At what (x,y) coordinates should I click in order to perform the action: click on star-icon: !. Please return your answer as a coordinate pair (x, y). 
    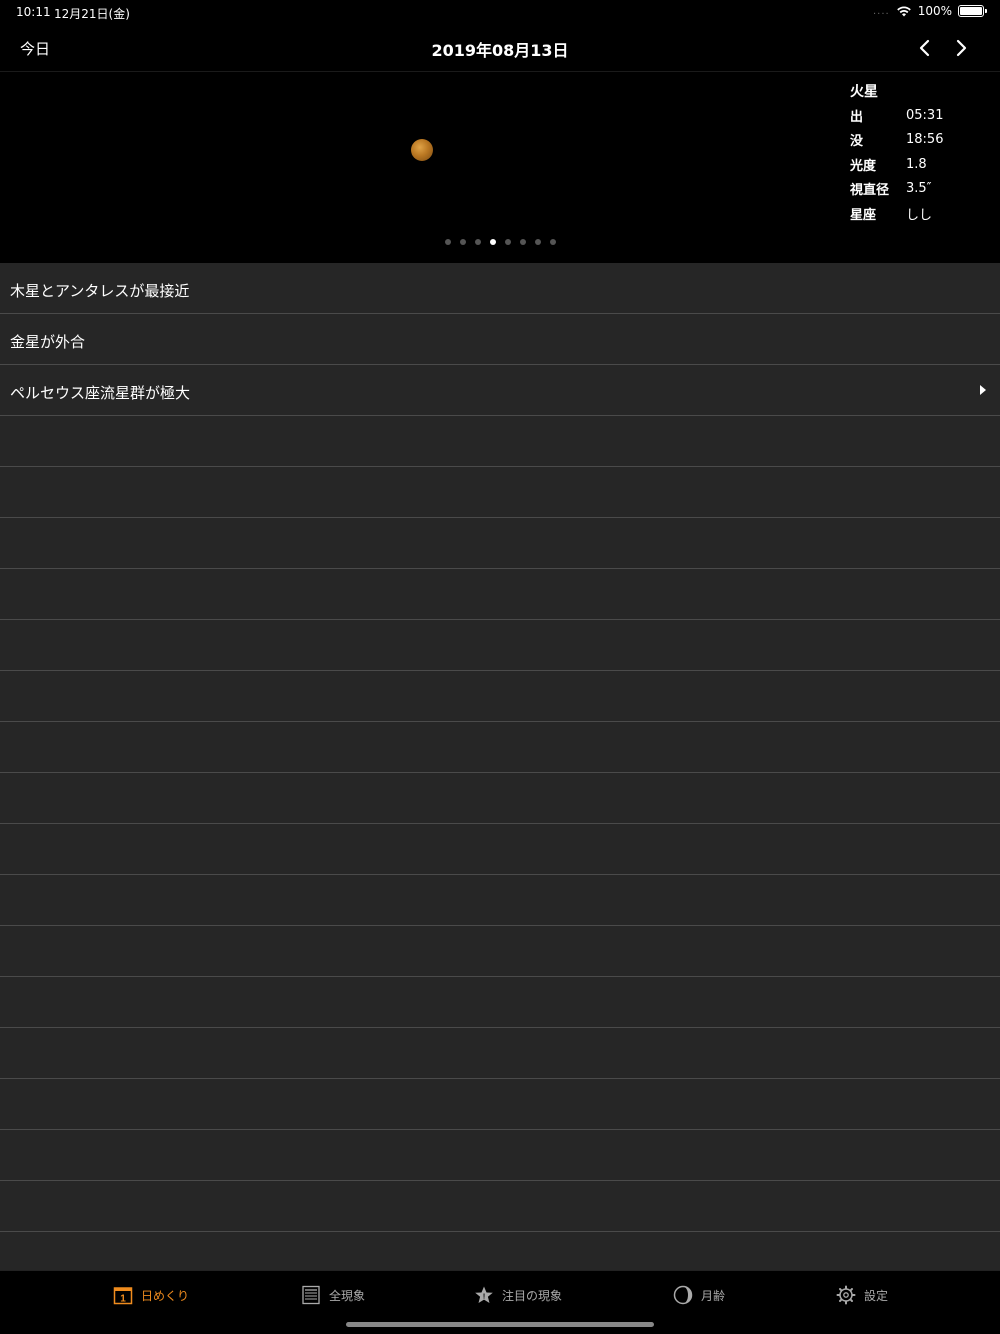
    Looking at the image, I should click on (484, 1294).